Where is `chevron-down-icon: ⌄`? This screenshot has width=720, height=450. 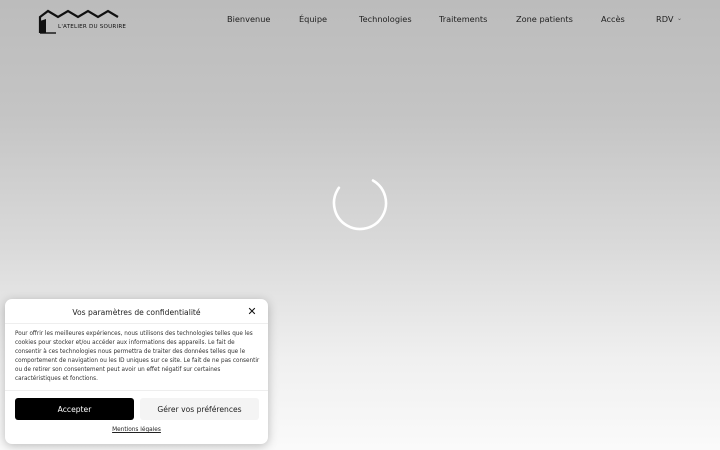
chevron-down-icon: ⌄ is located at coordinates (679, 18).